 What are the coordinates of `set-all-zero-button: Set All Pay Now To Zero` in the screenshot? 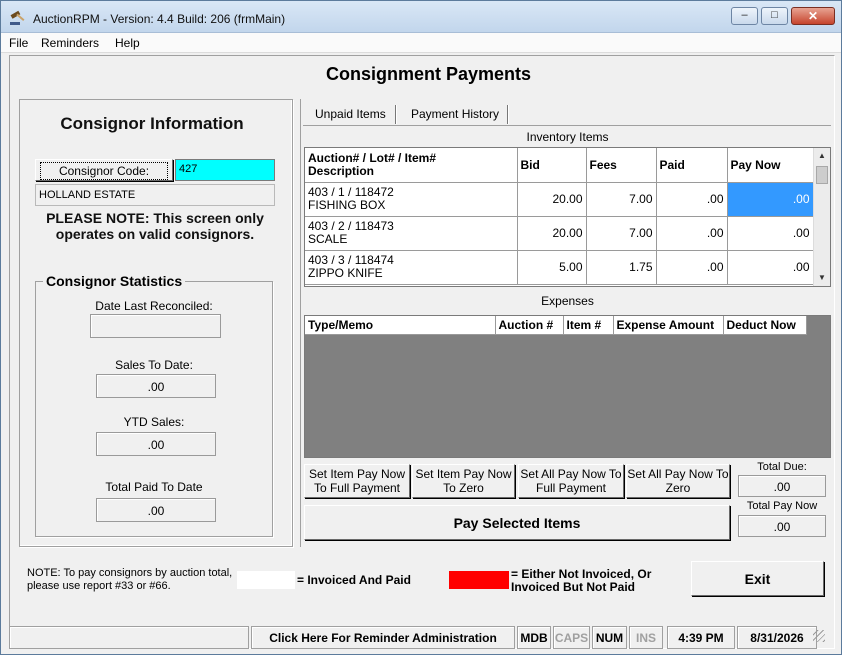 It's located at (678, 481).